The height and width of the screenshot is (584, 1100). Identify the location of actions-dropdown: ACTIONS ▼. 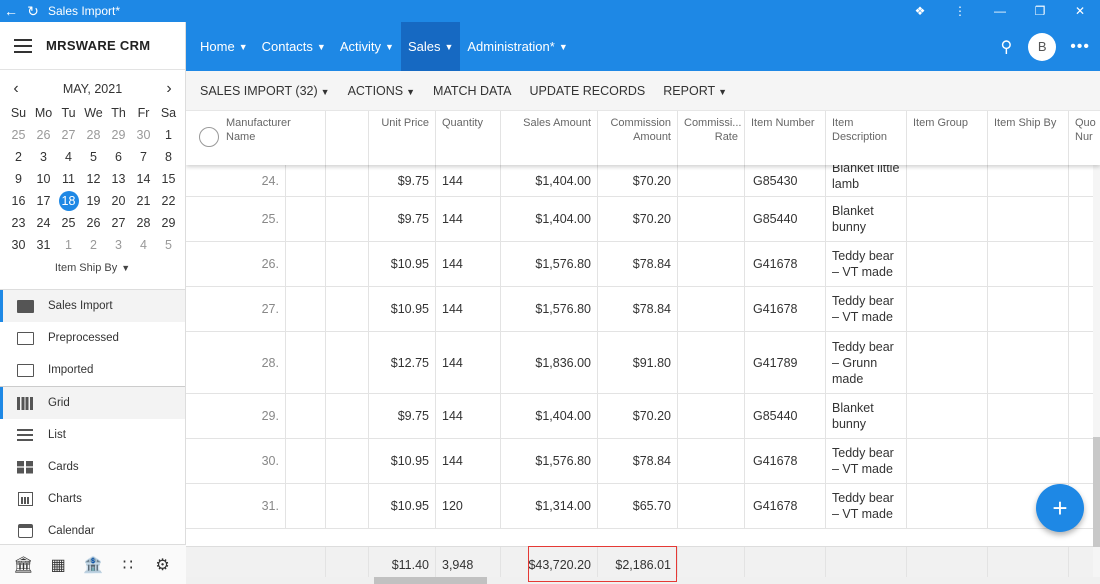
(381, 91).